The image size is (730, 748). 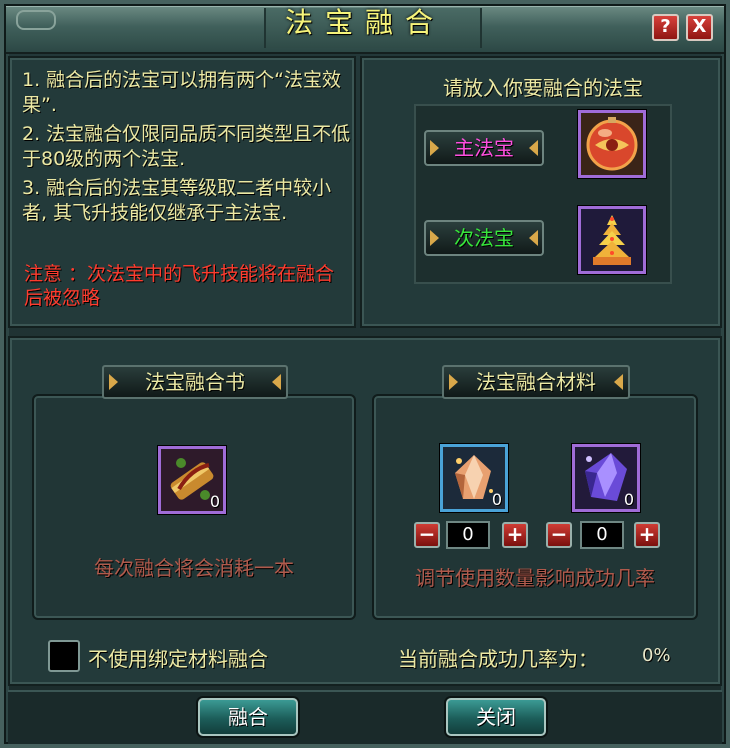 What do you see at coordinates (177, 200) in the screenshot?
I see `rule-line-3: 3. 融合后的法宝其等级取二者中较小者, 其飞升技能仅继承于主法宝.` at bounding box center [177, 200].